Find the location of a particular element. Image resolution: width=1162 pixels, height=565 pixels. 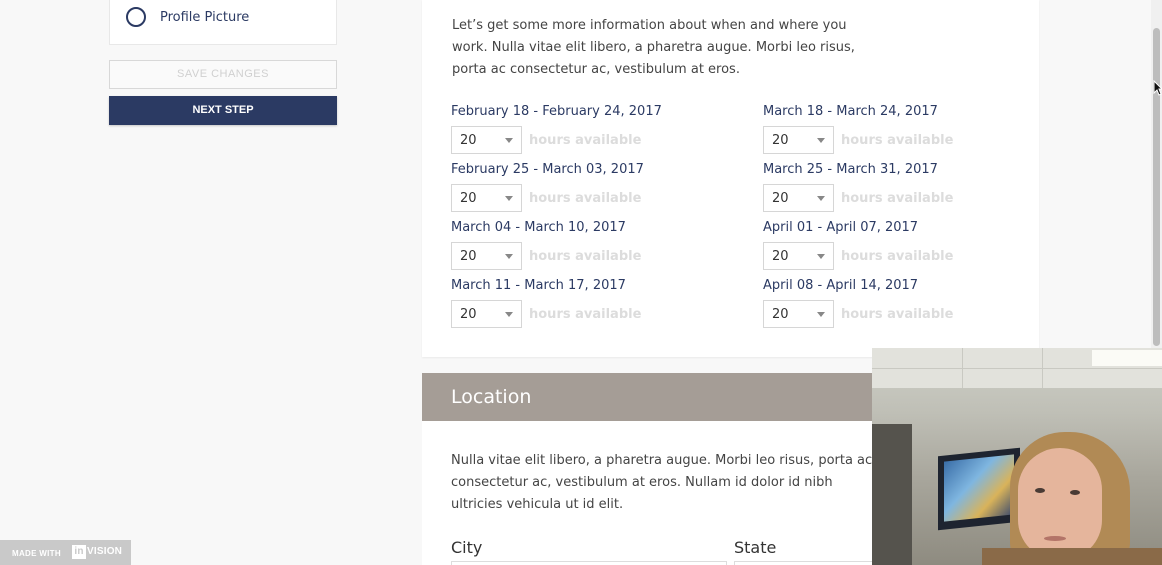

week-label: March 18 - March 24, 2017 is located at coordinates (850, 111).